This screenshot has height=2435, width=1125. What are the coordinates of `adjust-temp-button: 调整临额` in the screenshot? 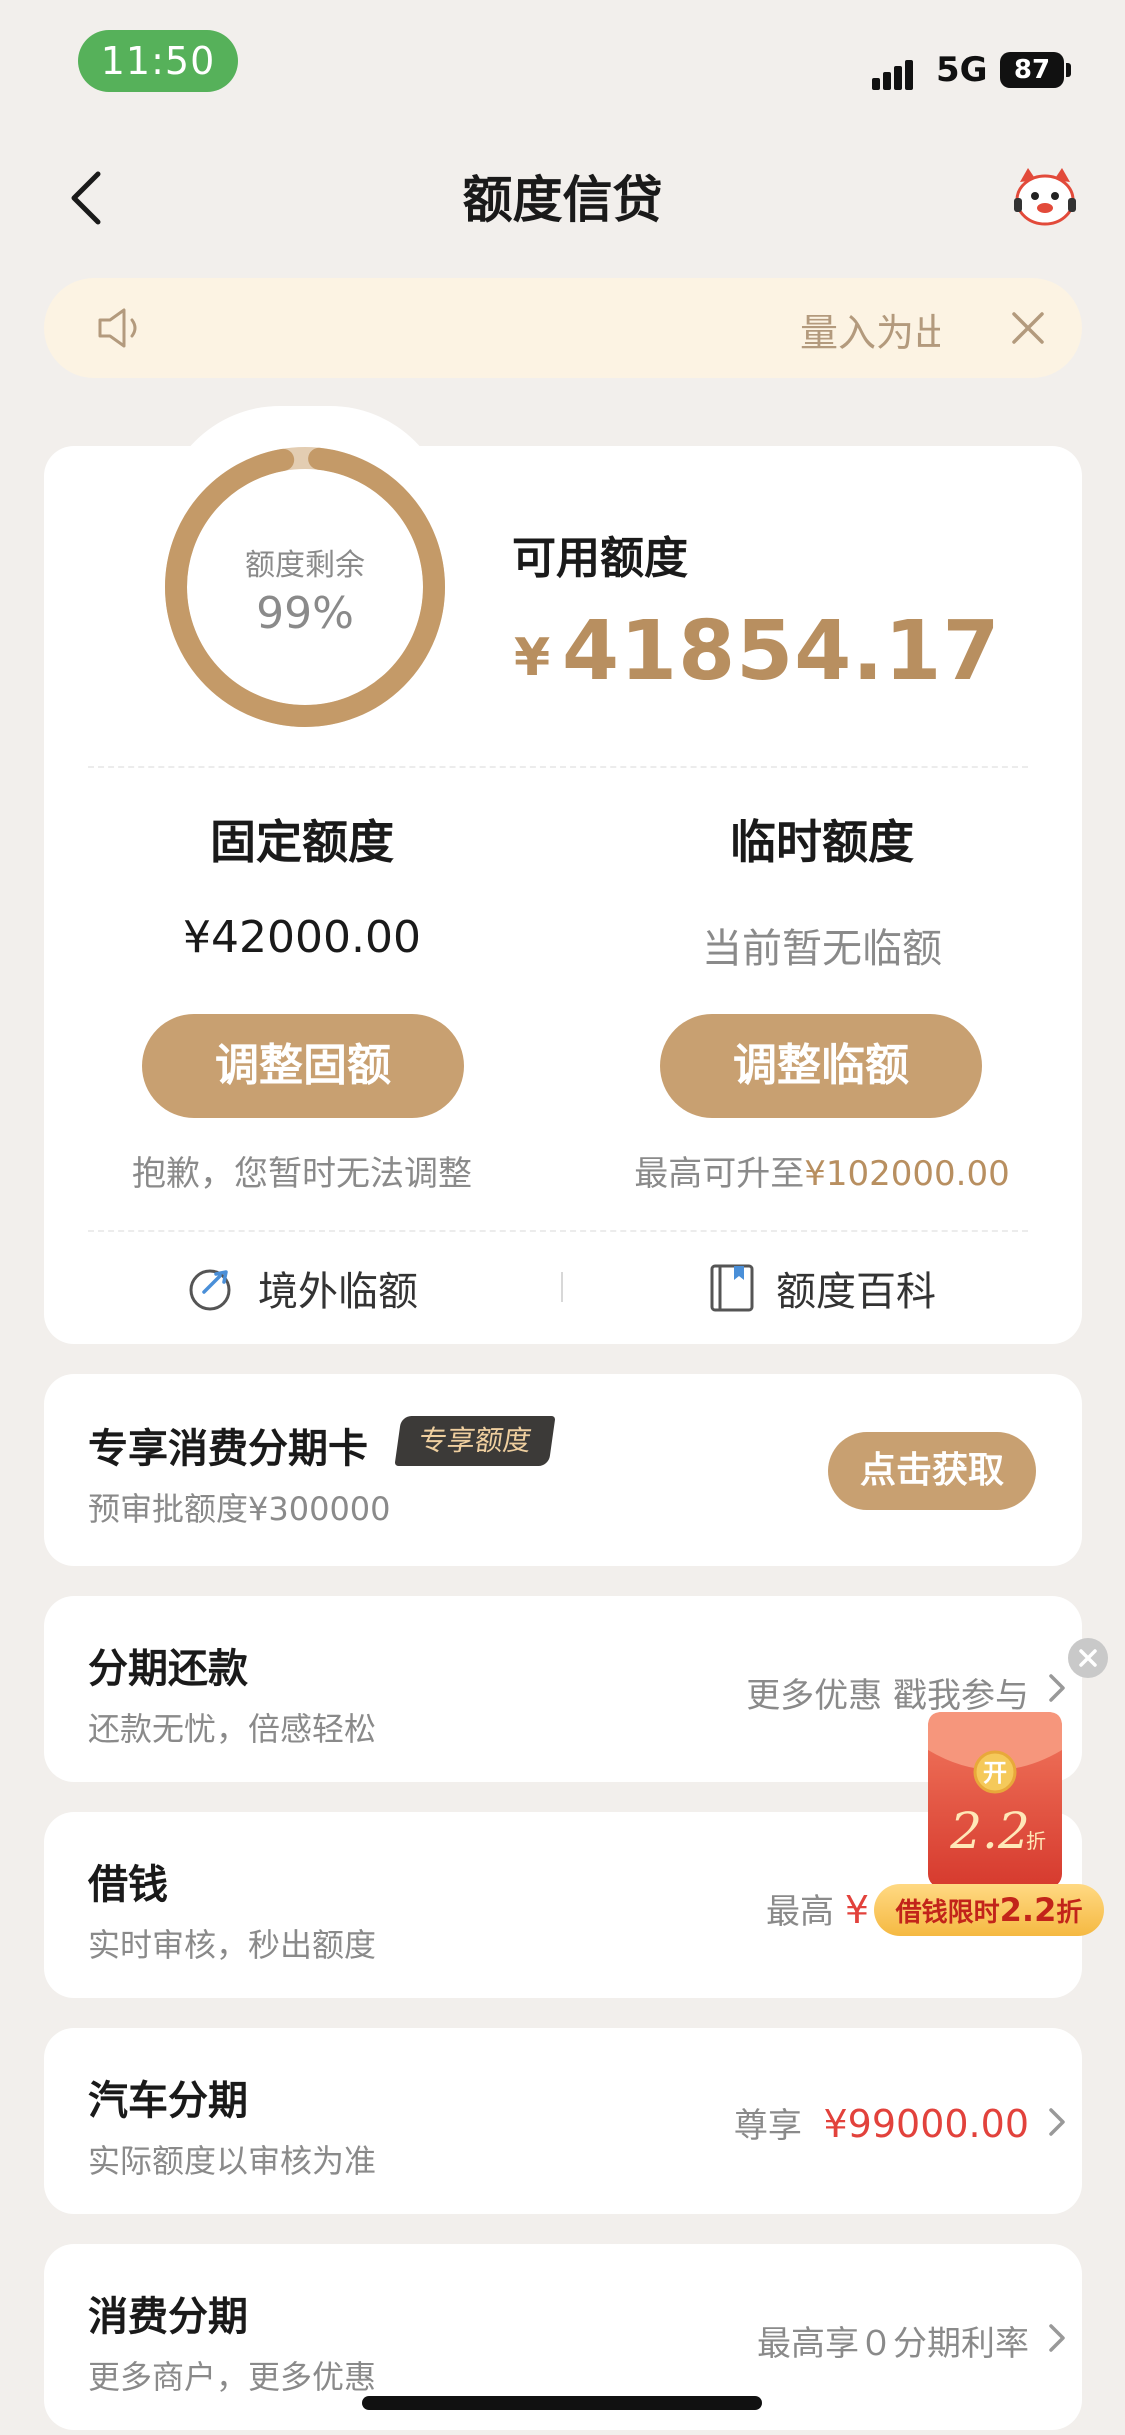 It's located at (821, 1066).